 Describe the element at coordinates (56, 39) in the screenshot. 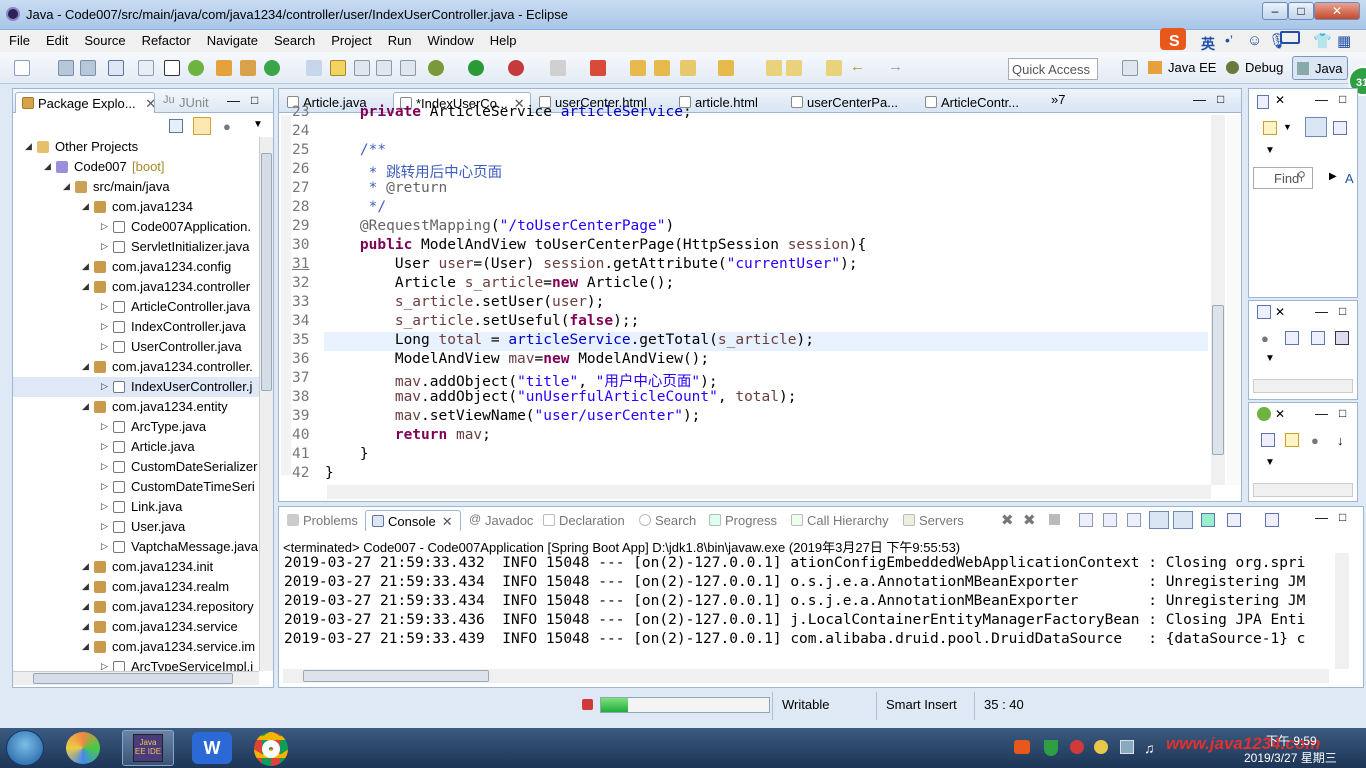

I see `menu-edit: Edit` at that location.